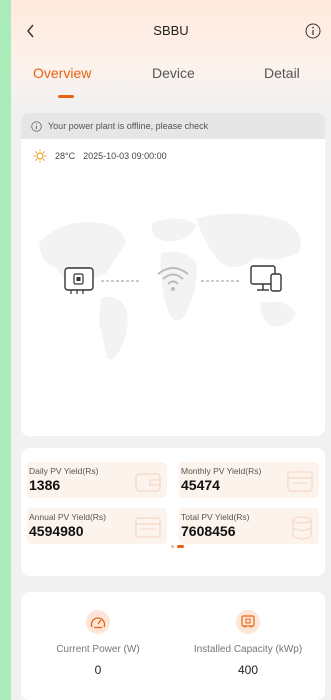  What do you see at coordinates (98, 622) in the screenshot?
I see `gauge-icon` at bounding box center [98, 622].